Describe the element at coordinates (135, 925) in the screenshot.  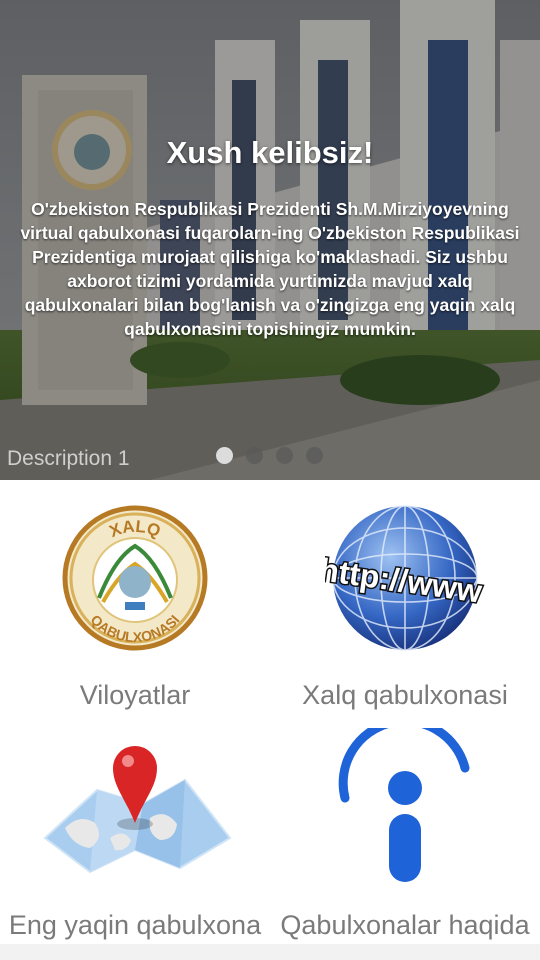
I see `menu-label-eng-yaqin-qabulxona: Eng yaqin qabulxona` at that location.